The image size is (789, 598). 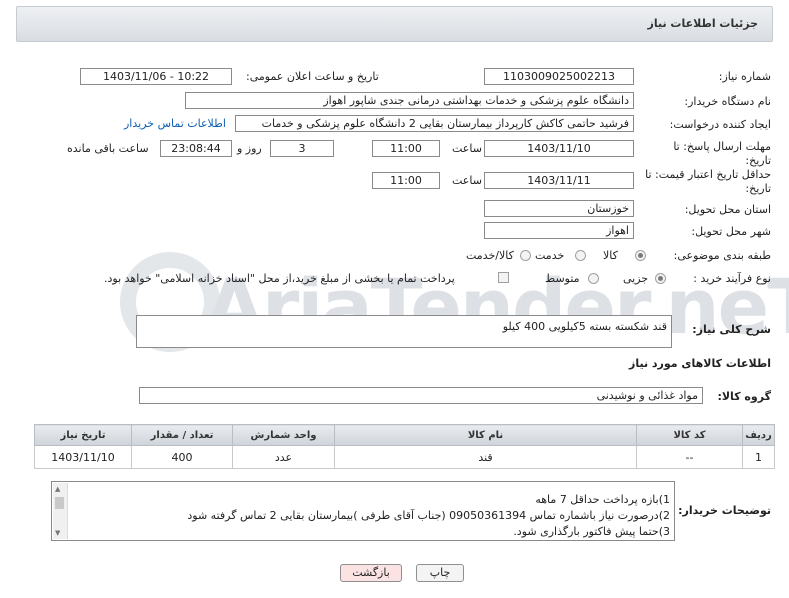 What do you see at coordinates (610, 255) in the screenshot?
I see `category-option-goods: کالا` at bounding box center [610, 255].